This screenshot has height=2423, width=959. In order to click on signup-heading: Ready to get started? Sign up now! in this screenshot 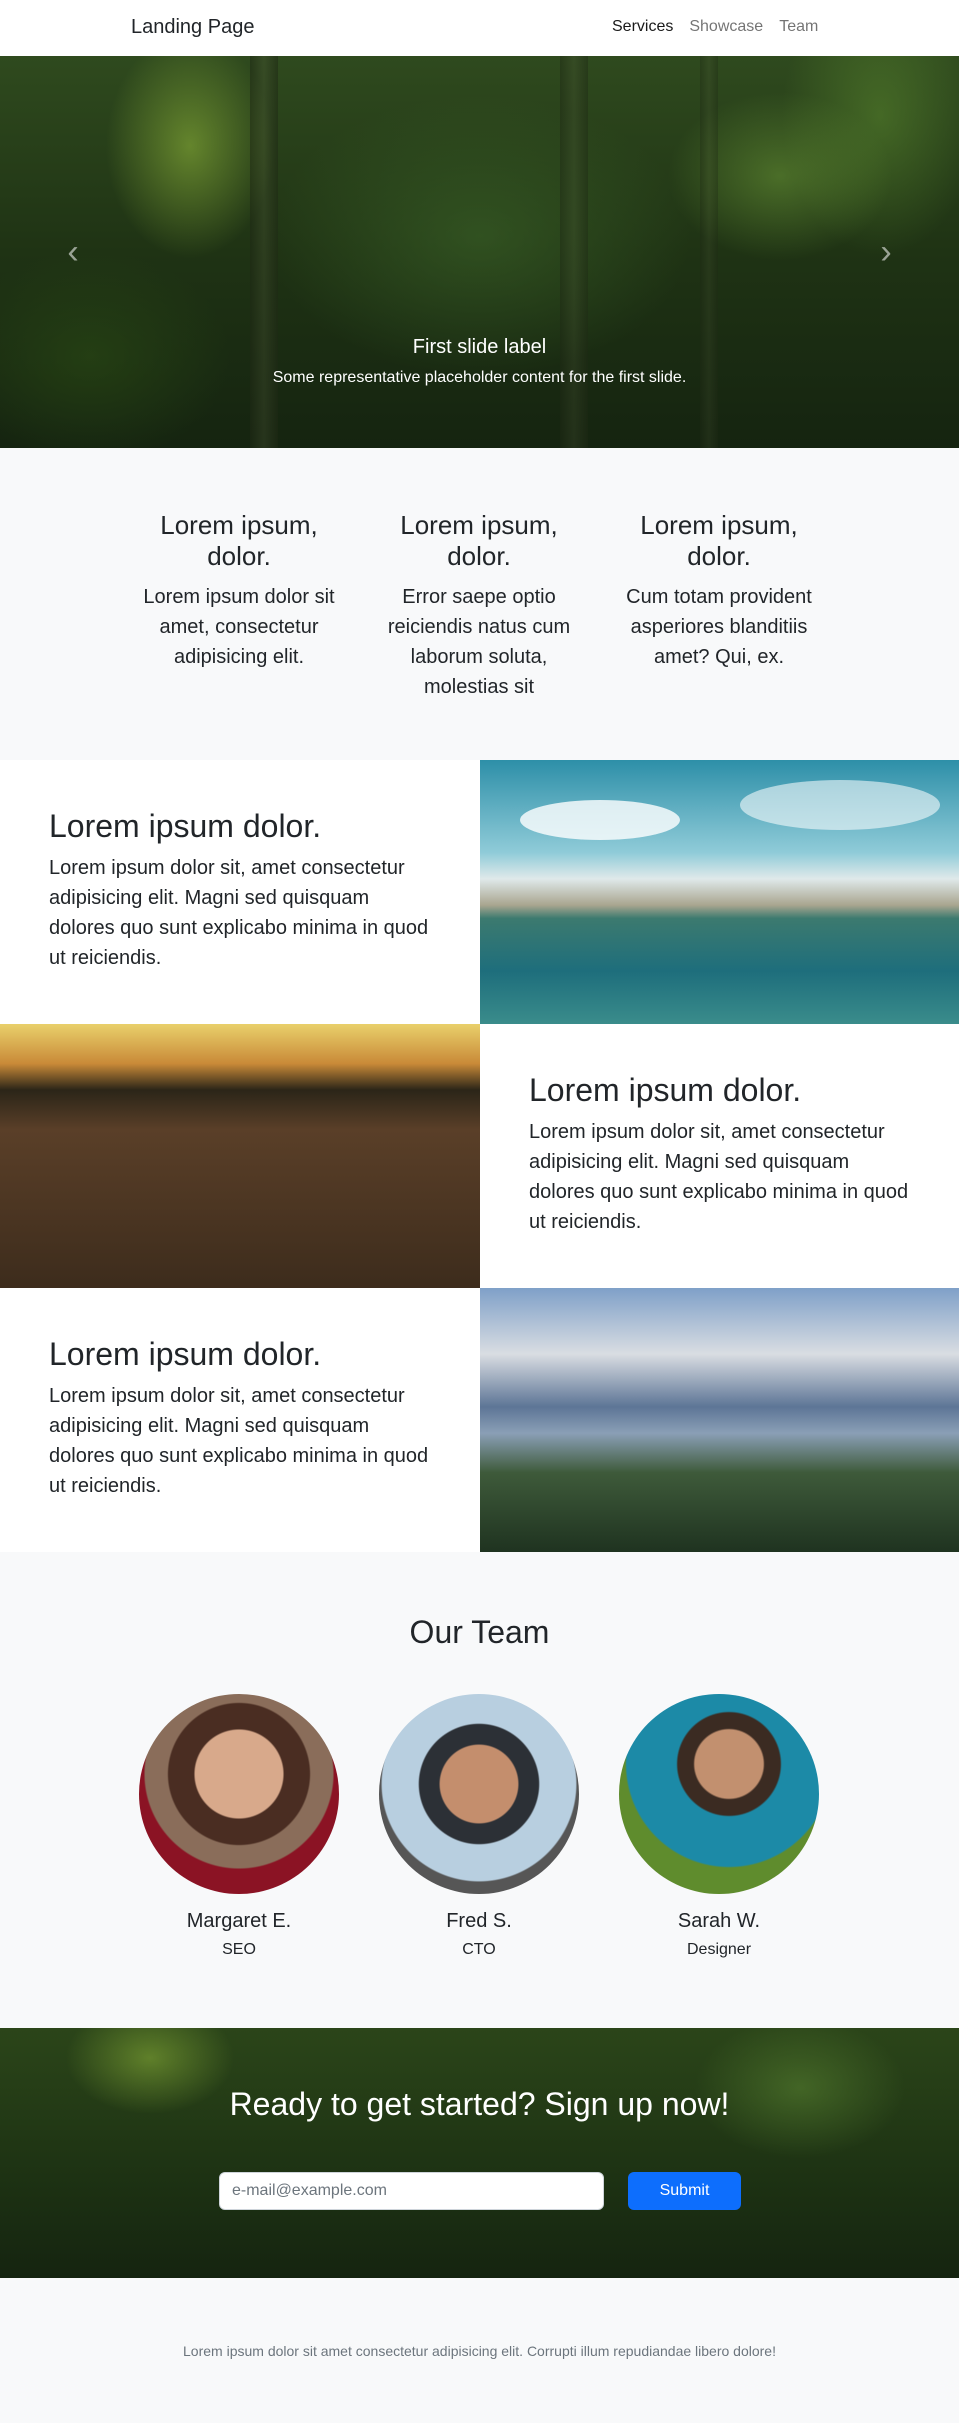, I will do `click(479, 2104)`.